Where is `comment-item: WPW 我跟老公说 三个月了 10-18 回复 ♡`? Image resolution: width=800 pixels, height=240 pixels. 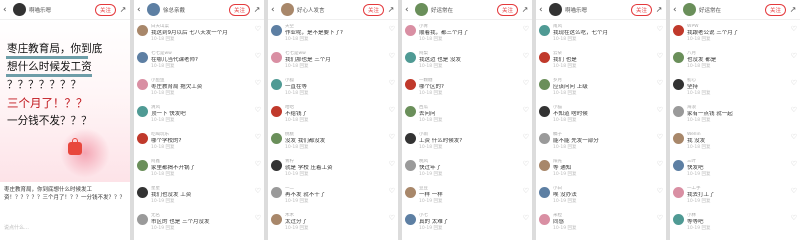 comment-item: WPW 我跟老公说 三个月了 10-18 回复 ♡ is located at coordinates (735, 35).